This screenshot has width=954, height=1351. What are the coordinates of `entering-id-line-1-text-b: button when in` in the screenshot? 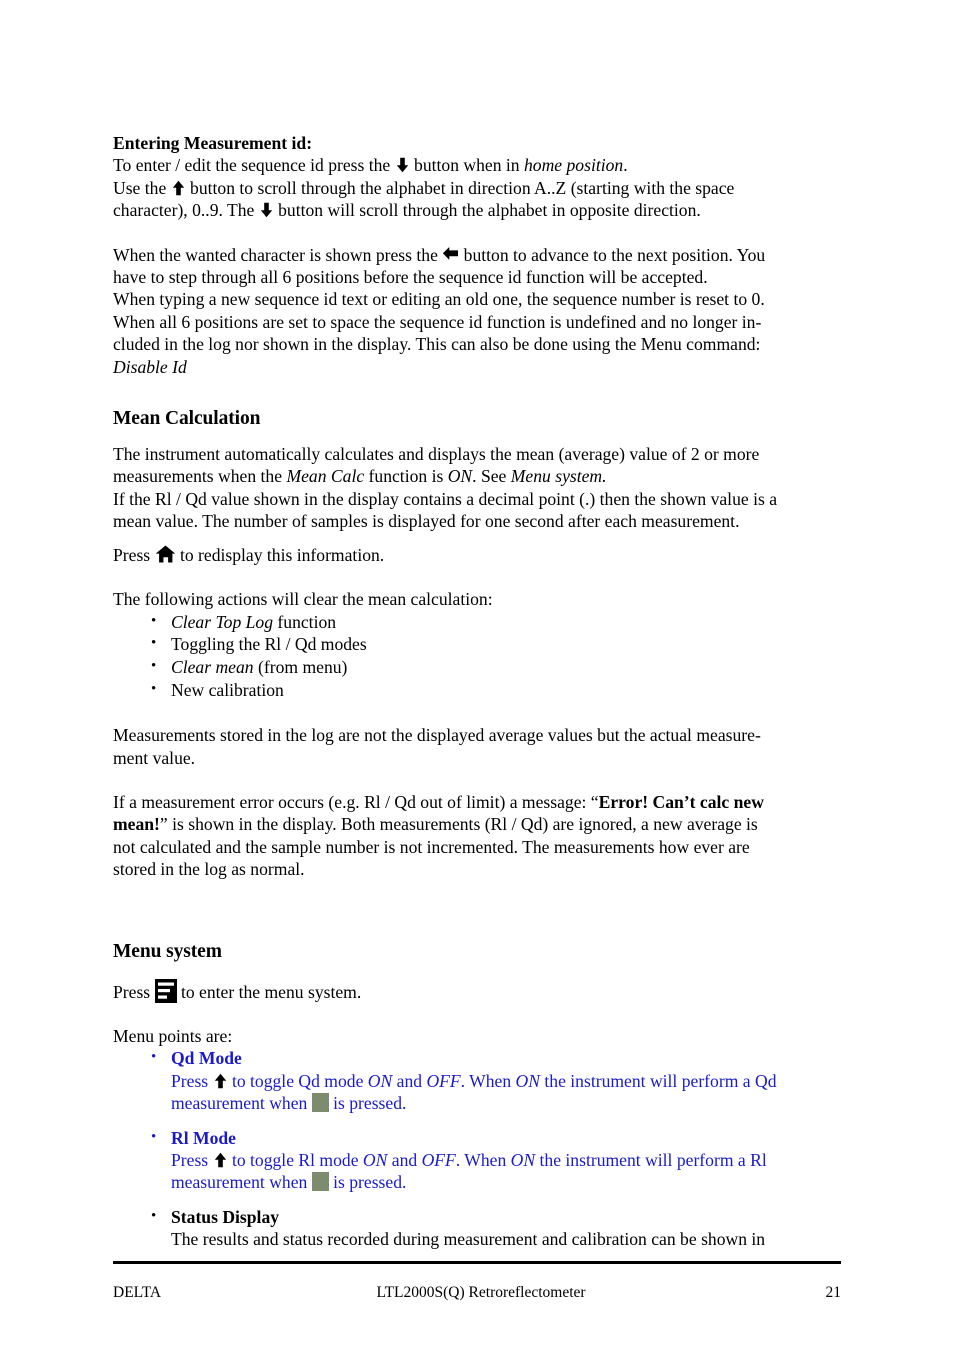 It's located at (466, 165).